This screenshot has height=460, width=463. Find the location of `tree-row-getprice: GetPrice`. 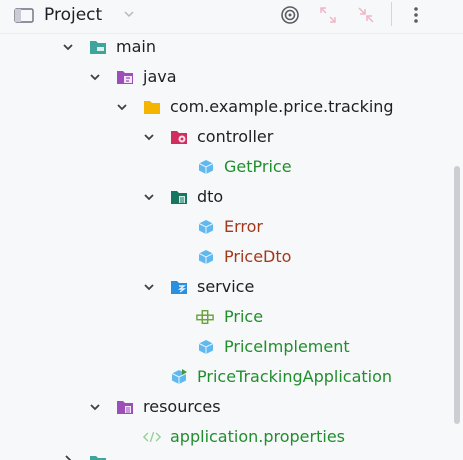

tree-row-getprice: GetPrice is located at coordinates (225, 167).